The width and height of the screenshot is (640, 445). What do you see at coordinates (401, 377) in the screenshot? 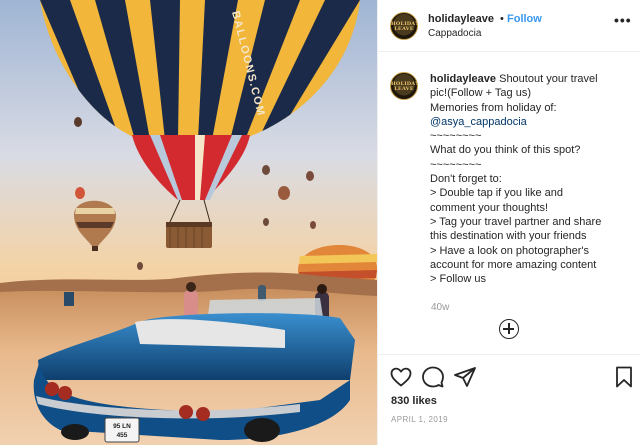
I see `heart-icon` at bounding box center [401, 377].